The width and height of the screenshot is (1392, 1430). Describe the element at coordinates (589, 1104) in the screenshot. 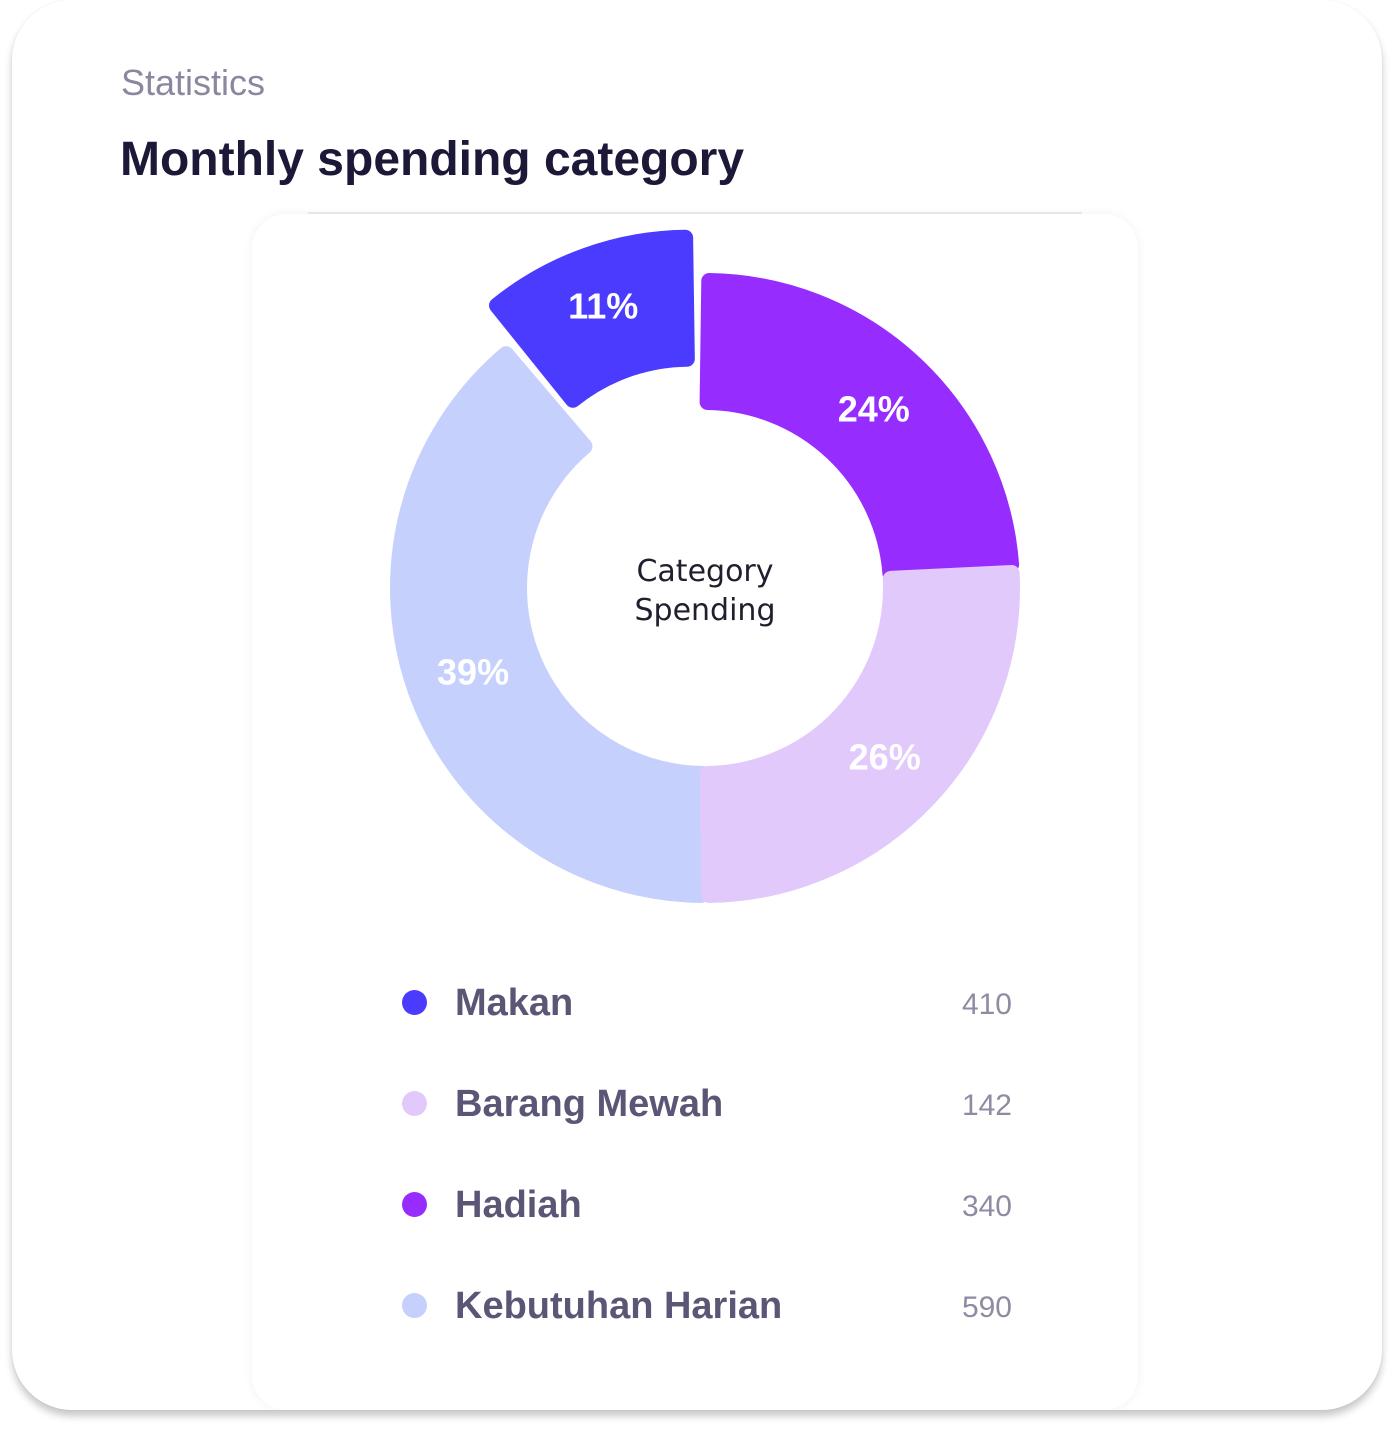

I see `legend-name: Barang Mewah` at that location.